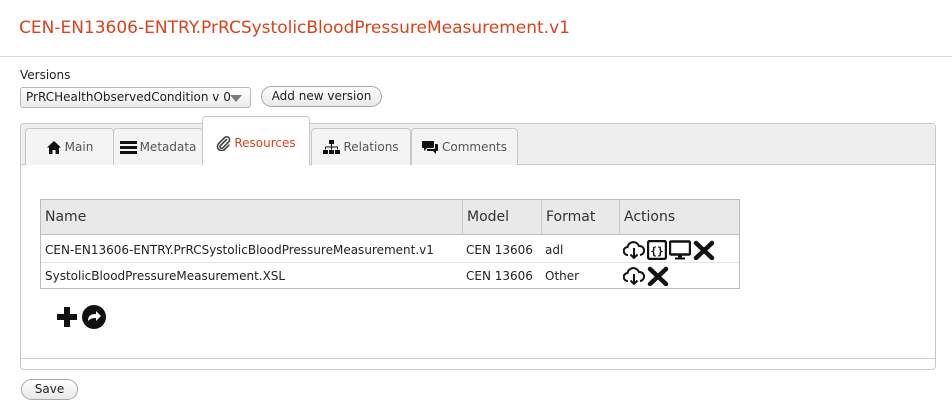 This screenshot has height=411, width=952. I want to click on panel-divider, so click(478, 358).